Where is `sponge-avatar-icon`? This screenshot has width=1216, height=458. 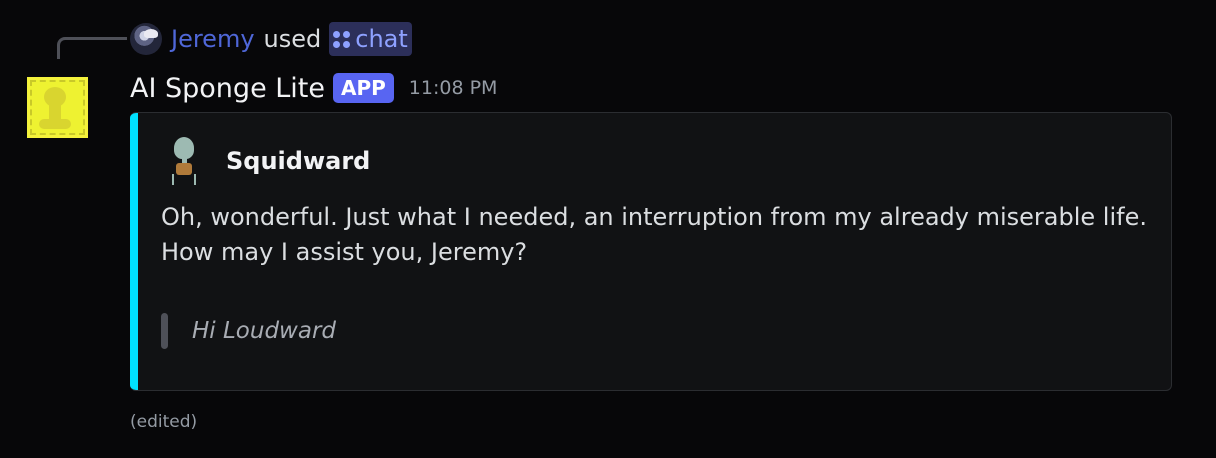 sponge-avatar-icon is located at coordinates (57, 107).